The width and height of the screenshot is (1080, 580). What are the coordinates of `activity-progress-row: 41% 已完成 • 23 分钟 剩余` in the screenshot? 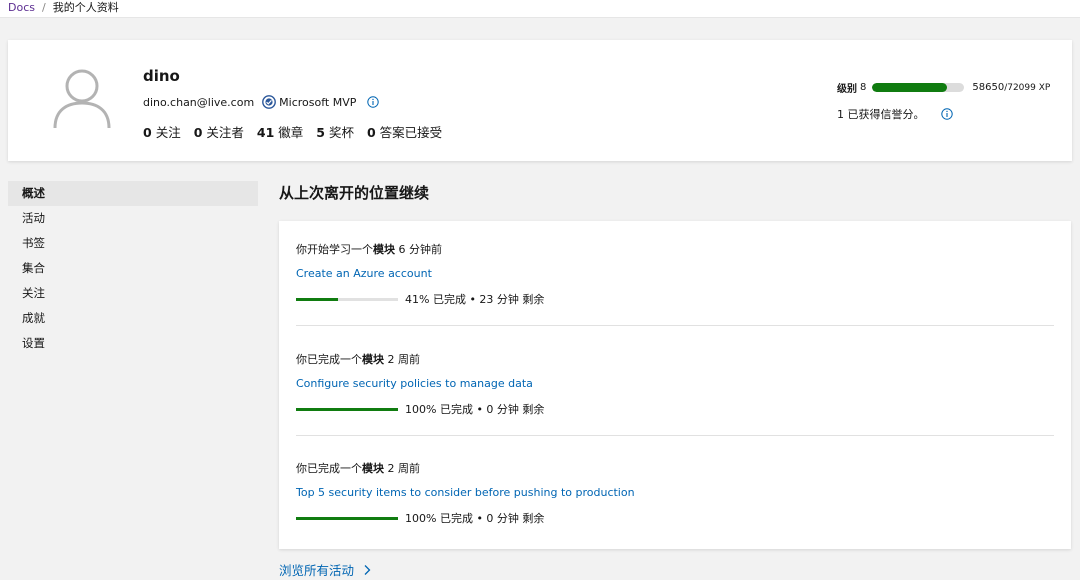 It's located at (675, 299).